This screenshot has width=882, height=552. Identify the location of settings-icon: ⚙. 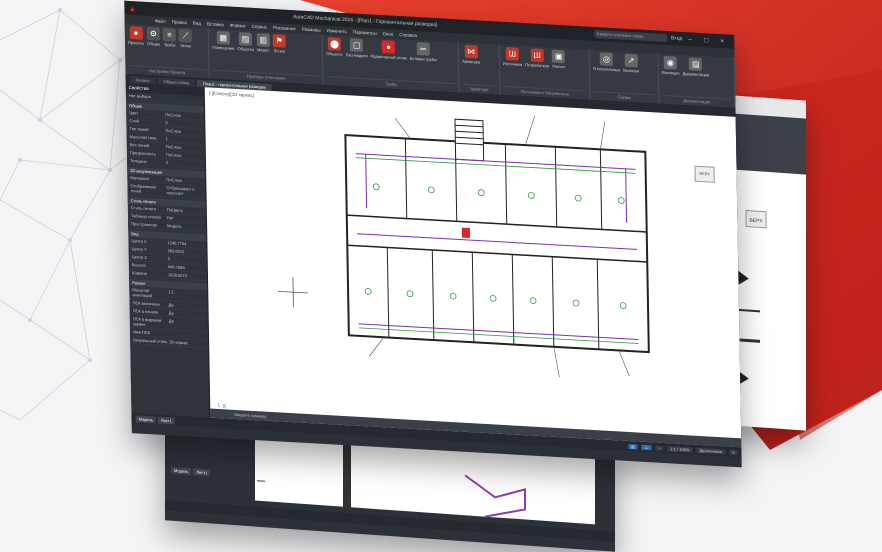
(153, 33).